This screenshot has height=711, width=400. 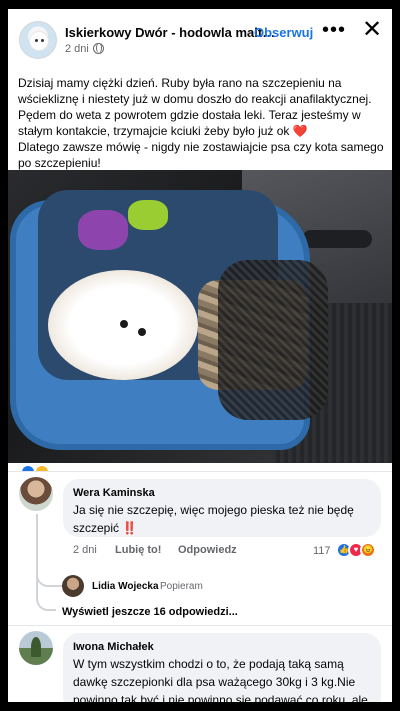 What do you see at coordinates (368, 550) in the screenshot?
I see `angry-icon: 😠` at bounding box center [368, 550].